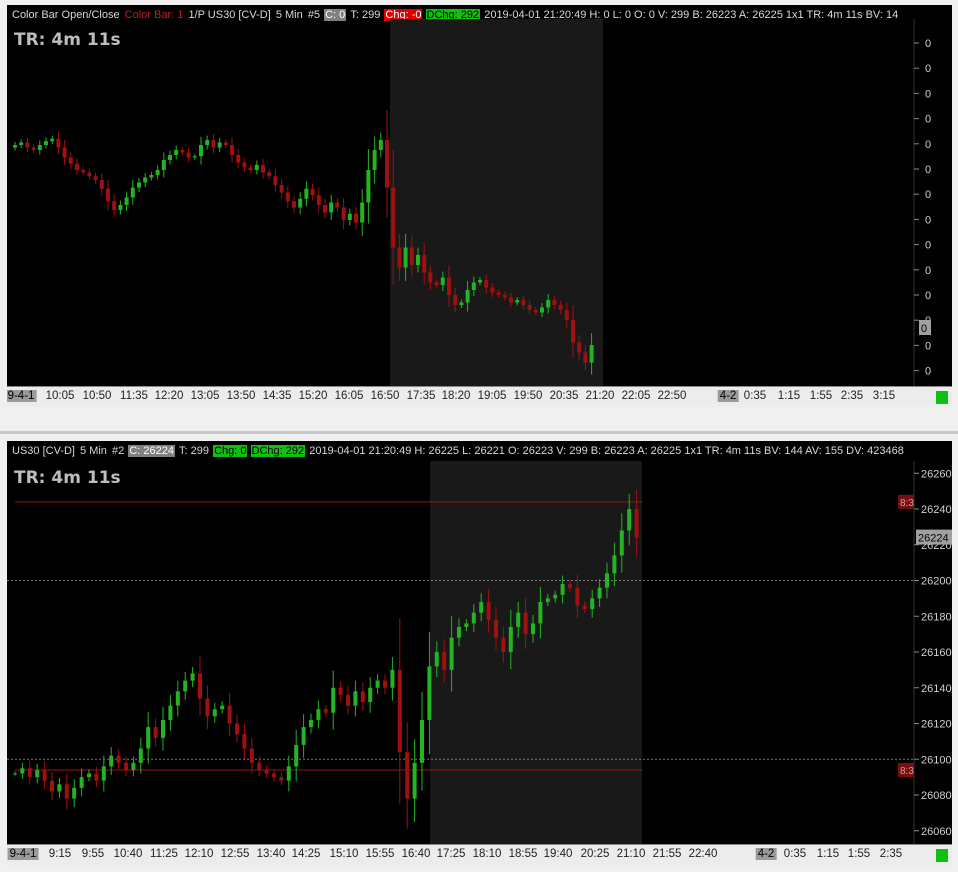 This screenshot has width=958, height=872. Describe the element at coordinates (936, 582) in the screenshot. I see `price-label: 26200` at that location.